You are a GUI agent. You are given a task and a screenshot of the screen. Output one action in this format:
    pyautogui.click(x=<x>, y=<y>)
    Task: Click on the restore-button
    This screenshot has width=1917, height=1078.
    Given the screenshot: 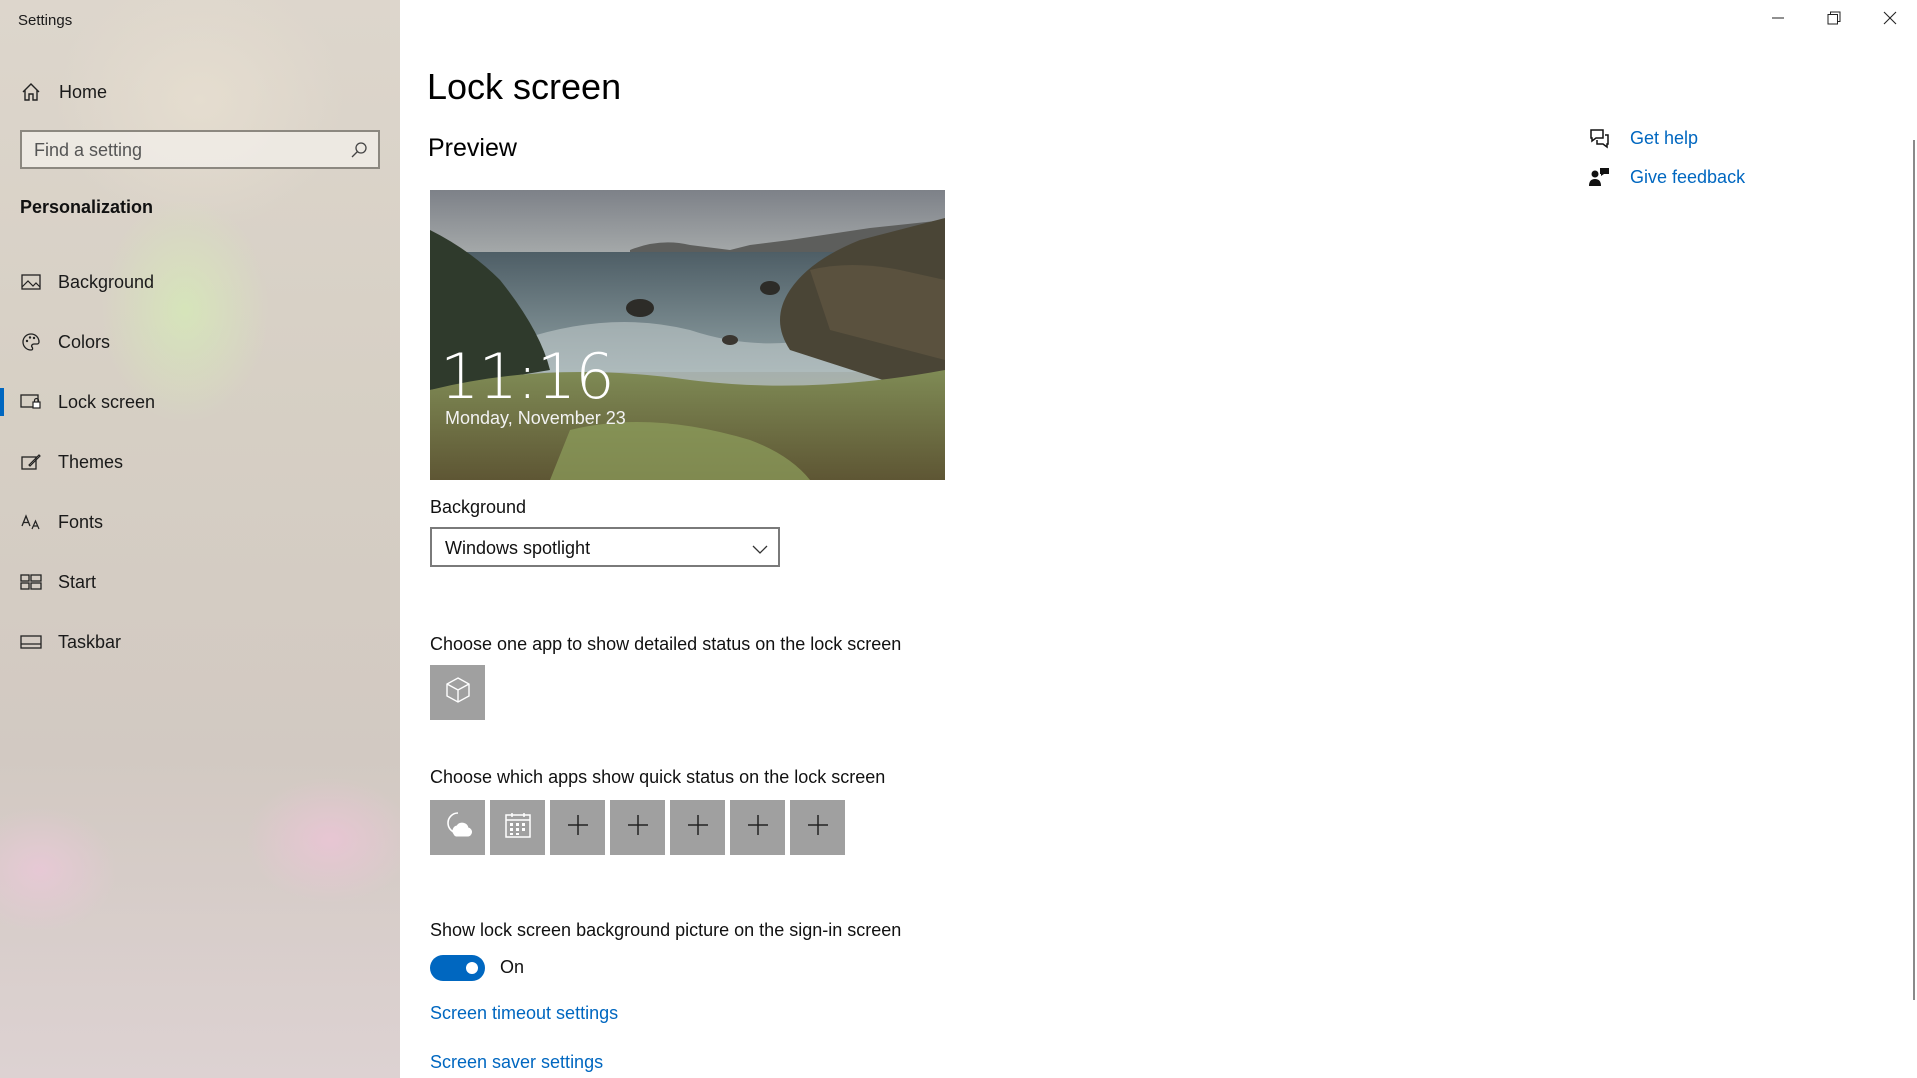 What is the action you would take?
    pyautogui.click(x=1834, y=20)
    